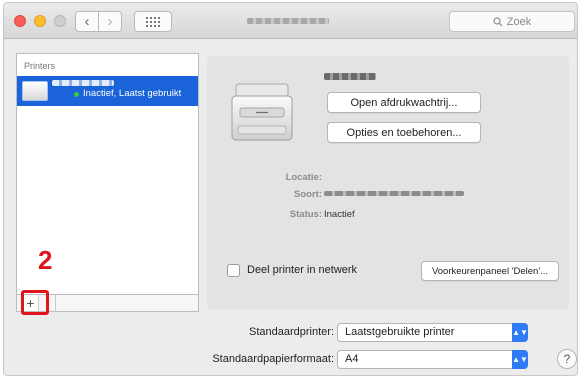  I want to click on status-indicator-icon, so click(76, 94).